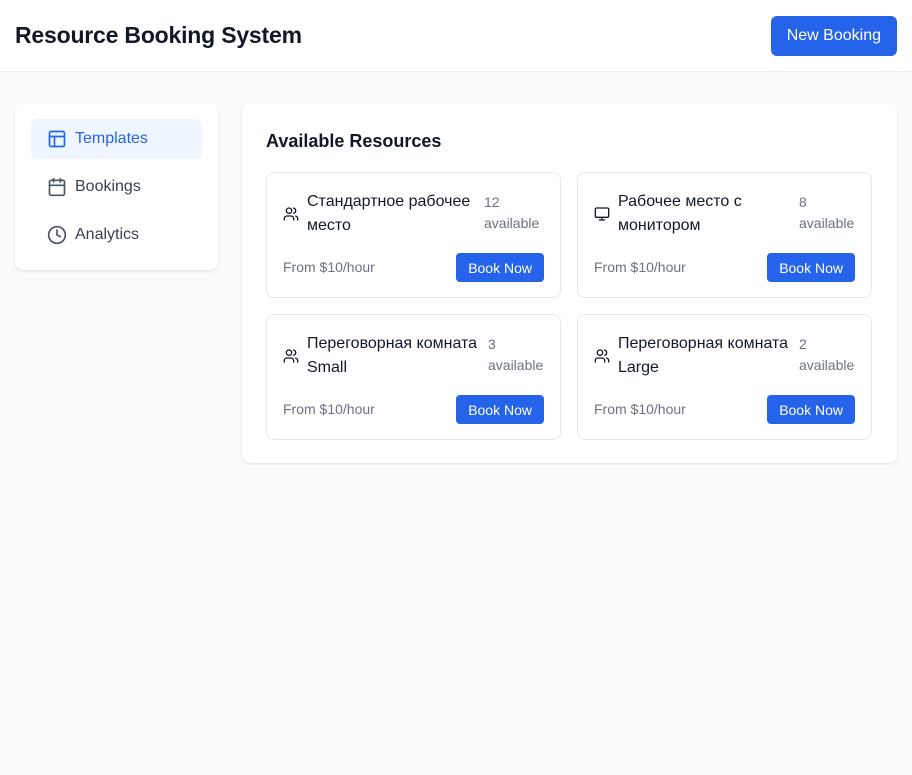 This screenshot has width=912, height=775. What do you see at coordinates (57, 139) in the screenshot?
I see `layout-icon` at bounding box center [57, 139].